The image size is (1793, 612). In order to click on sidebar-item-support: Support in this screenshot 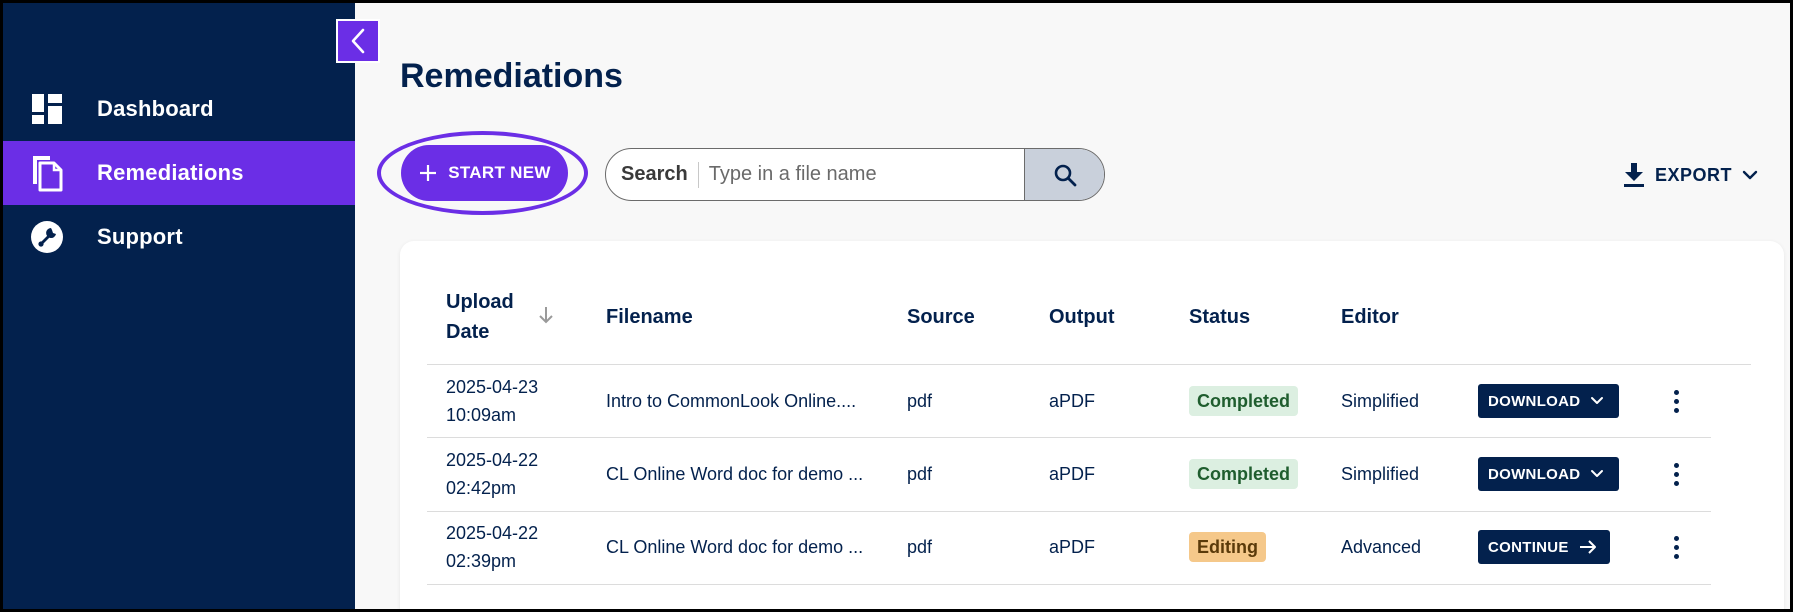, I will do `click(179, 237)`.